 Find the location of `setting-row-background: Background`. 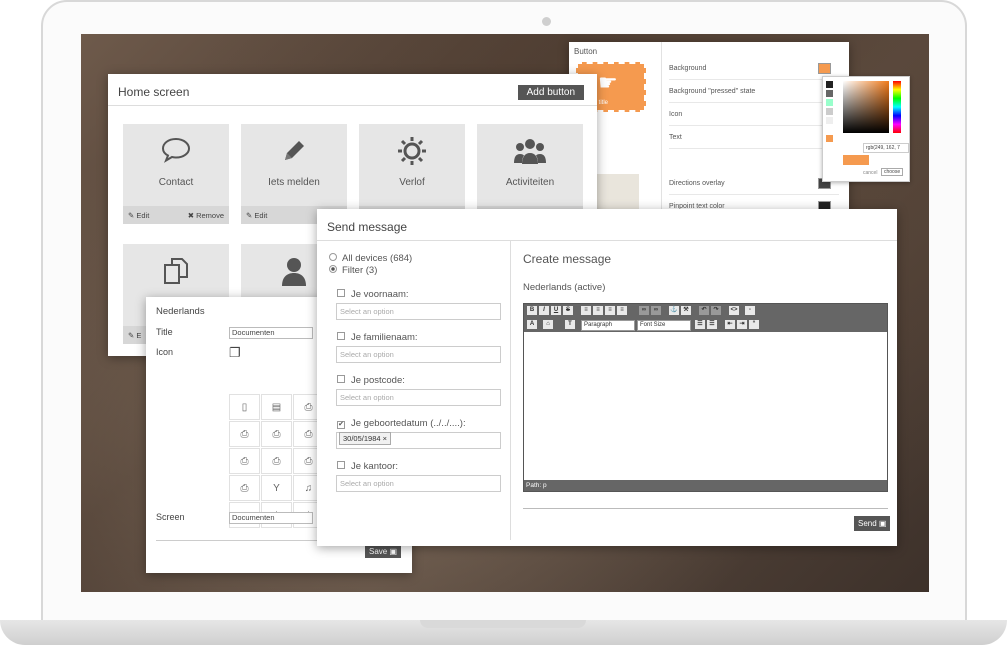

setting-row-background: Background is located at coordinates (754, 69).